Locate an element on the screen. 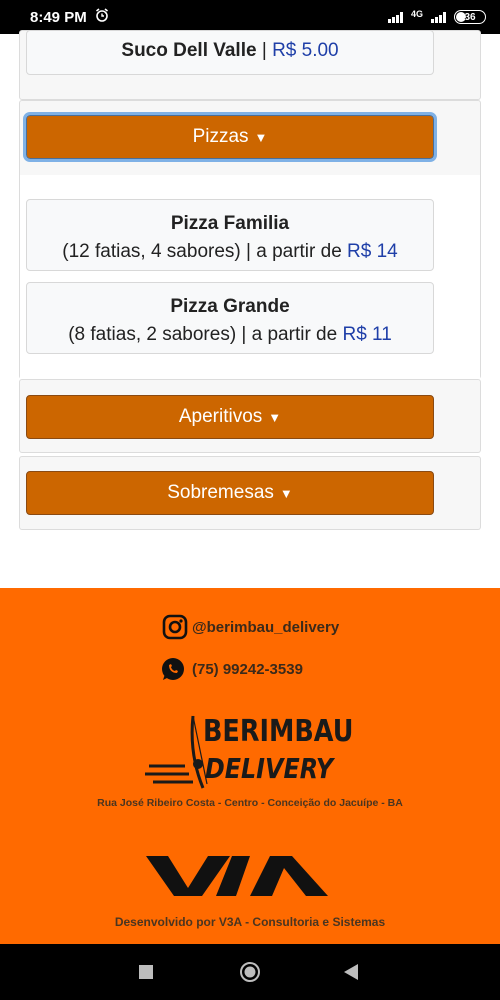  category-button-sobremesas: Sobremesas ▼ is located at coordinates (230, 493).